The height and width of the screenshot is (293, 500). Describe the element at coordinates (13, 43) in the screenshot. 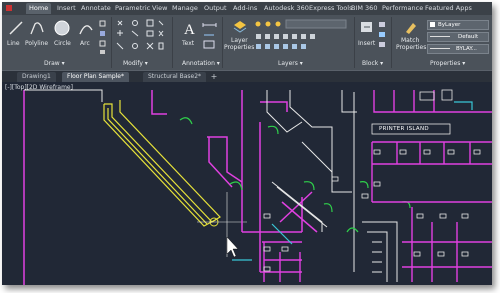

I see `line-tool: Line` at that location.